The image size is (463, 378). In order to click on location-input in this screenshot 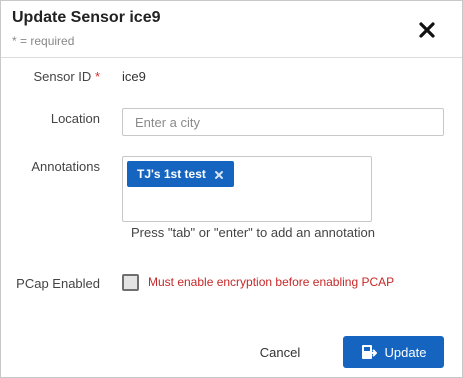, I will do `click(283, 122)`.